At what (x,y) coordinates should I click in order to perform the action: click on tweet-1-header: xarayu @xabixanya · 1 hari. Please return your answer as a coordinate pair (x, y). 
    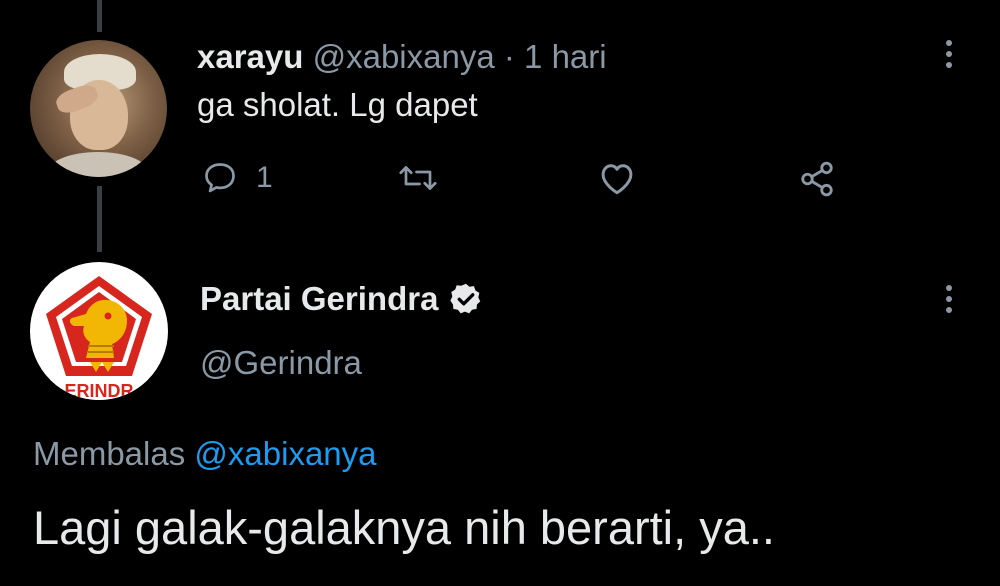
    Looking at the image, I should click on (402, 57).